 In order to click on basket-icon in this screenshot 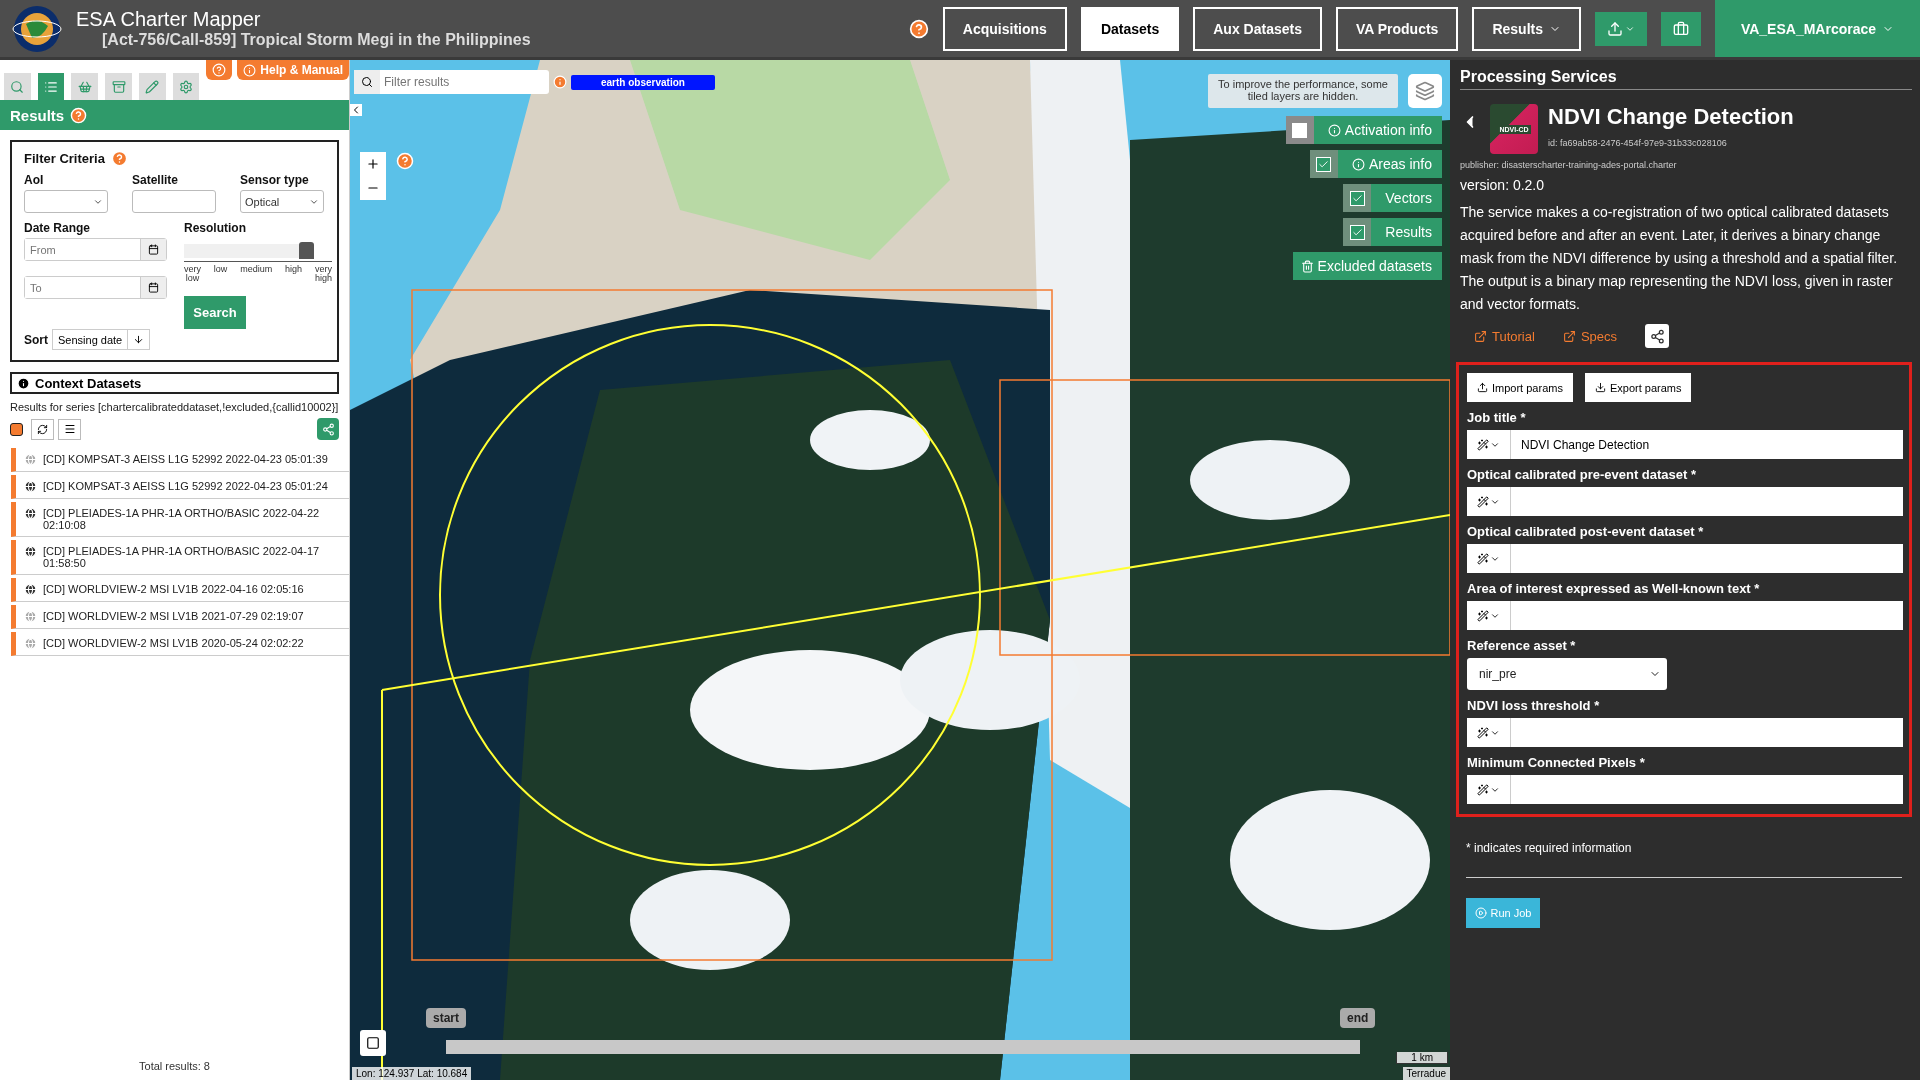, I will do `click(84, 86)`.